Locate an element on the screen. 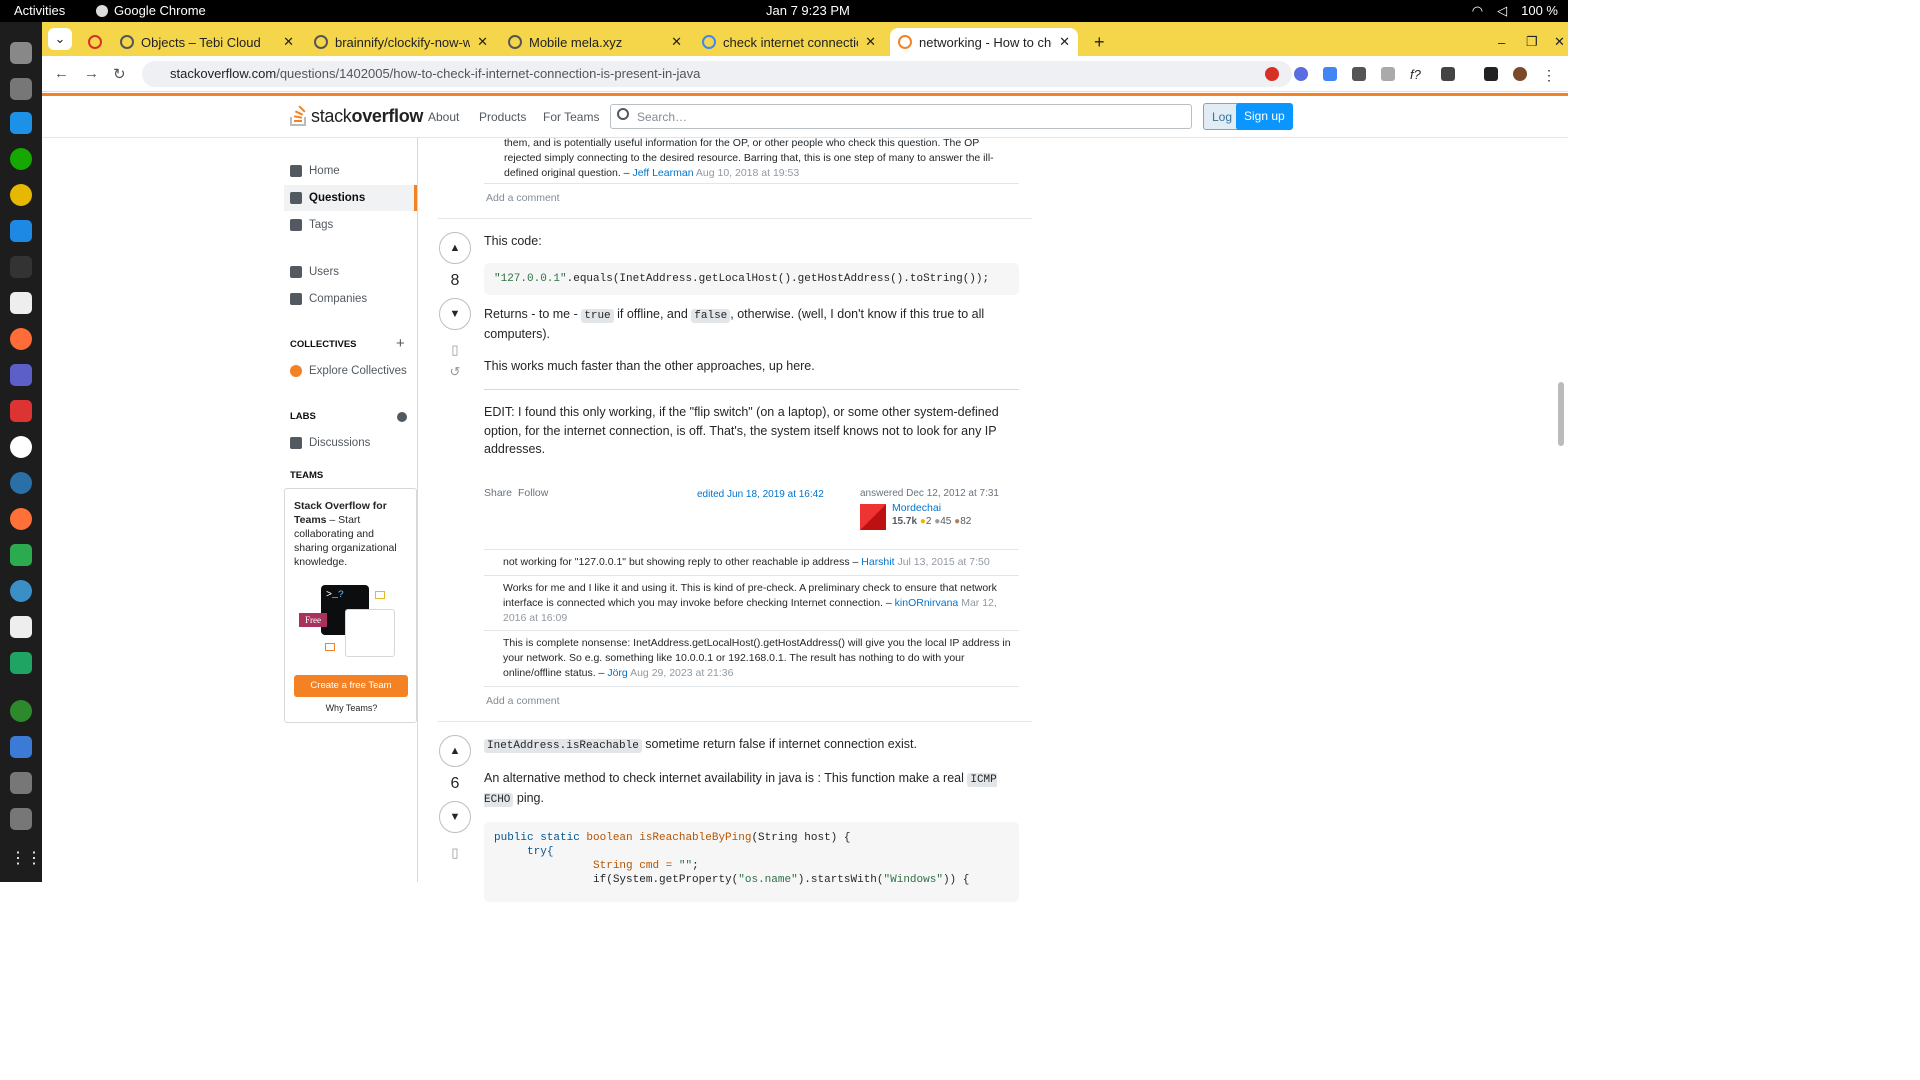  app4-dock-icon is located at coordinates (21, 591).